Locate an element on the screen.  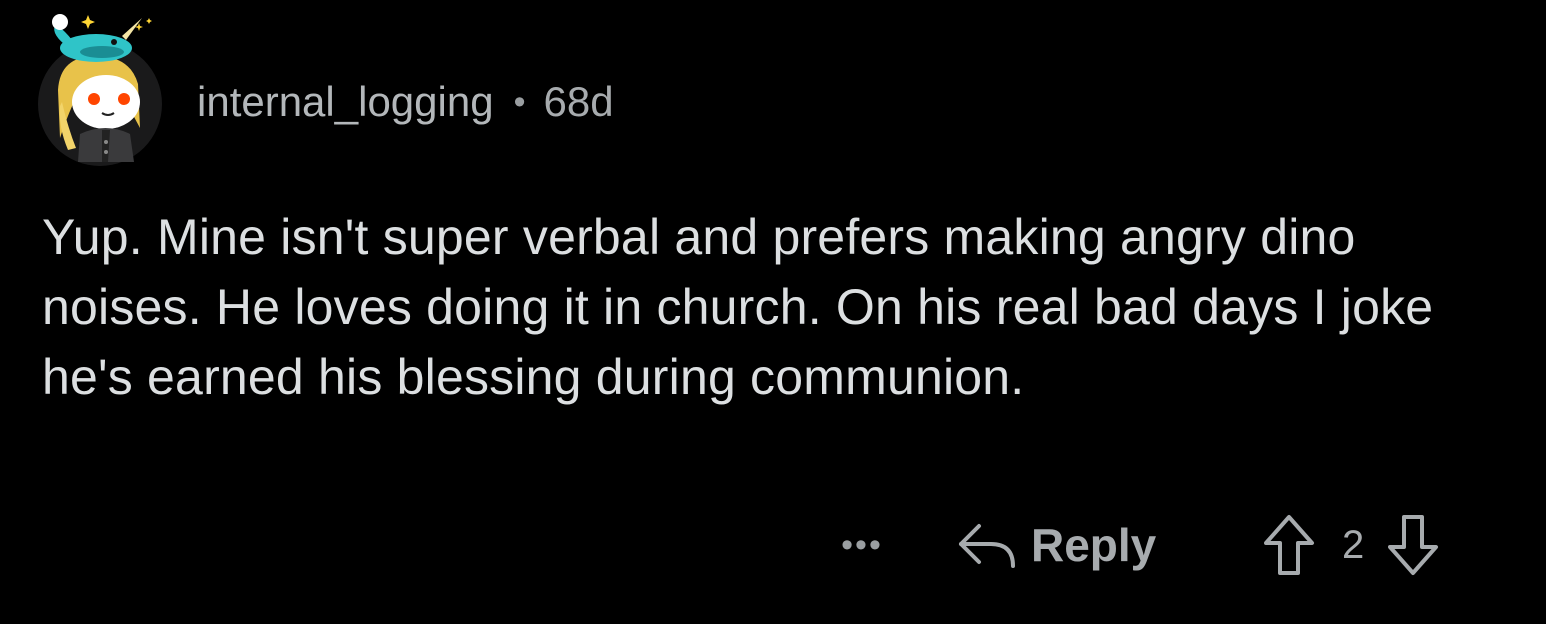
snoo-avatar-icon is located at coordinates (100, 90).